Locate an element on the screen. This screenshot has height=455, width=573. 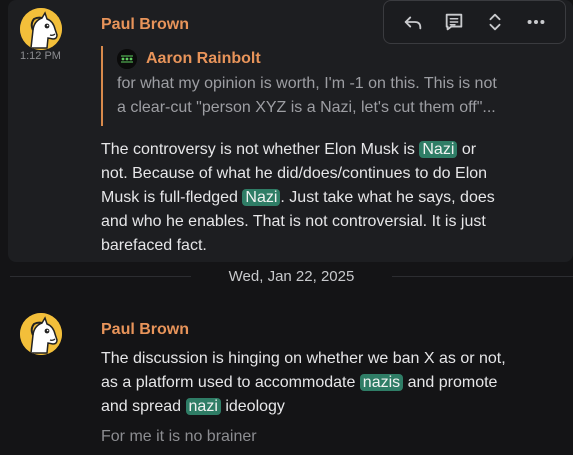
body-text: Musk is full-fledged is located at coordinates (172, 197).